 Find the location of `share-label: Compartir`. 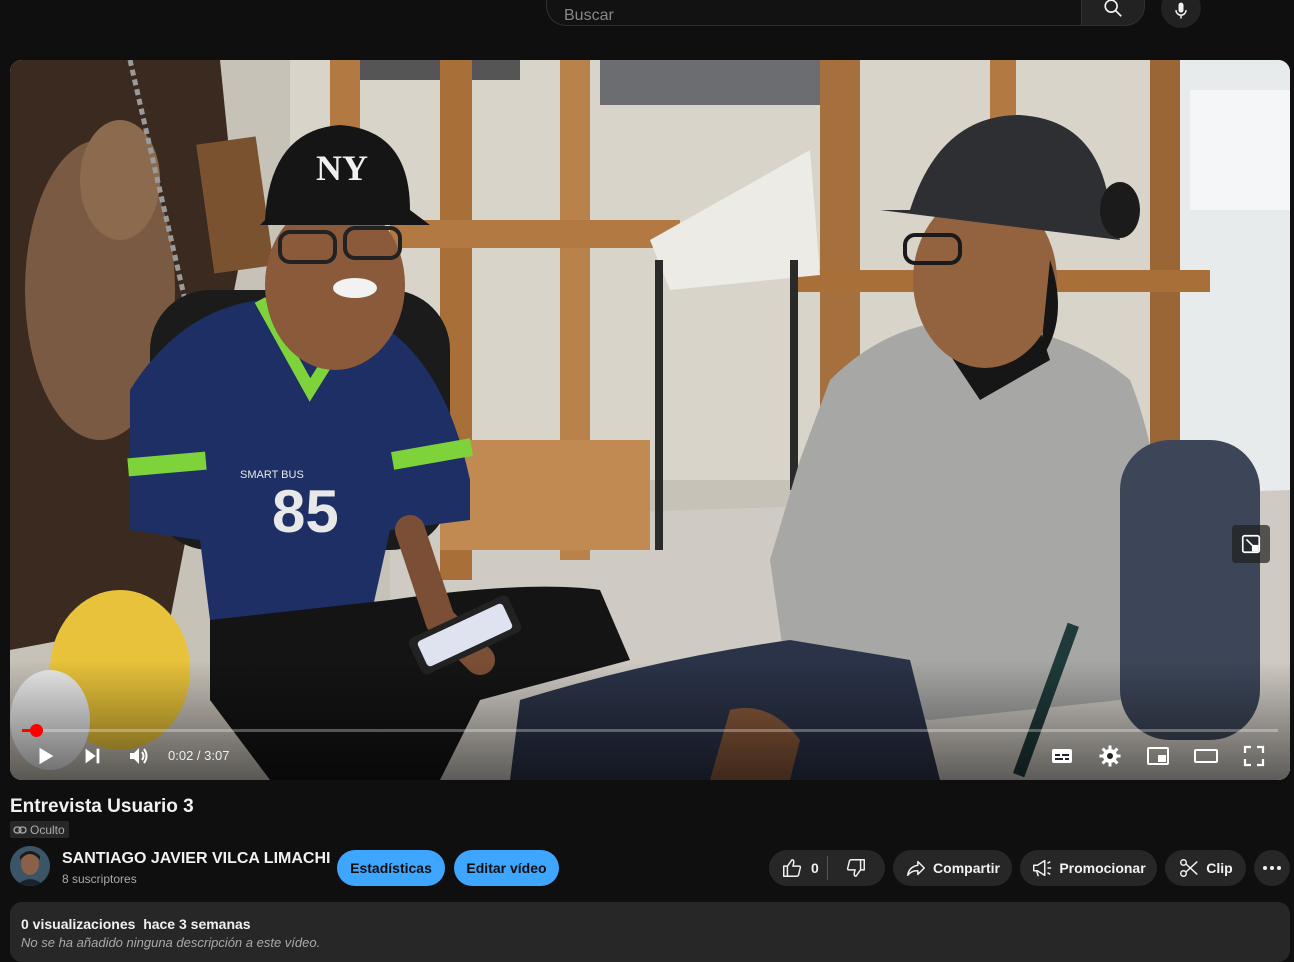

share-label: Compartir is located at coordinates (966, 868).